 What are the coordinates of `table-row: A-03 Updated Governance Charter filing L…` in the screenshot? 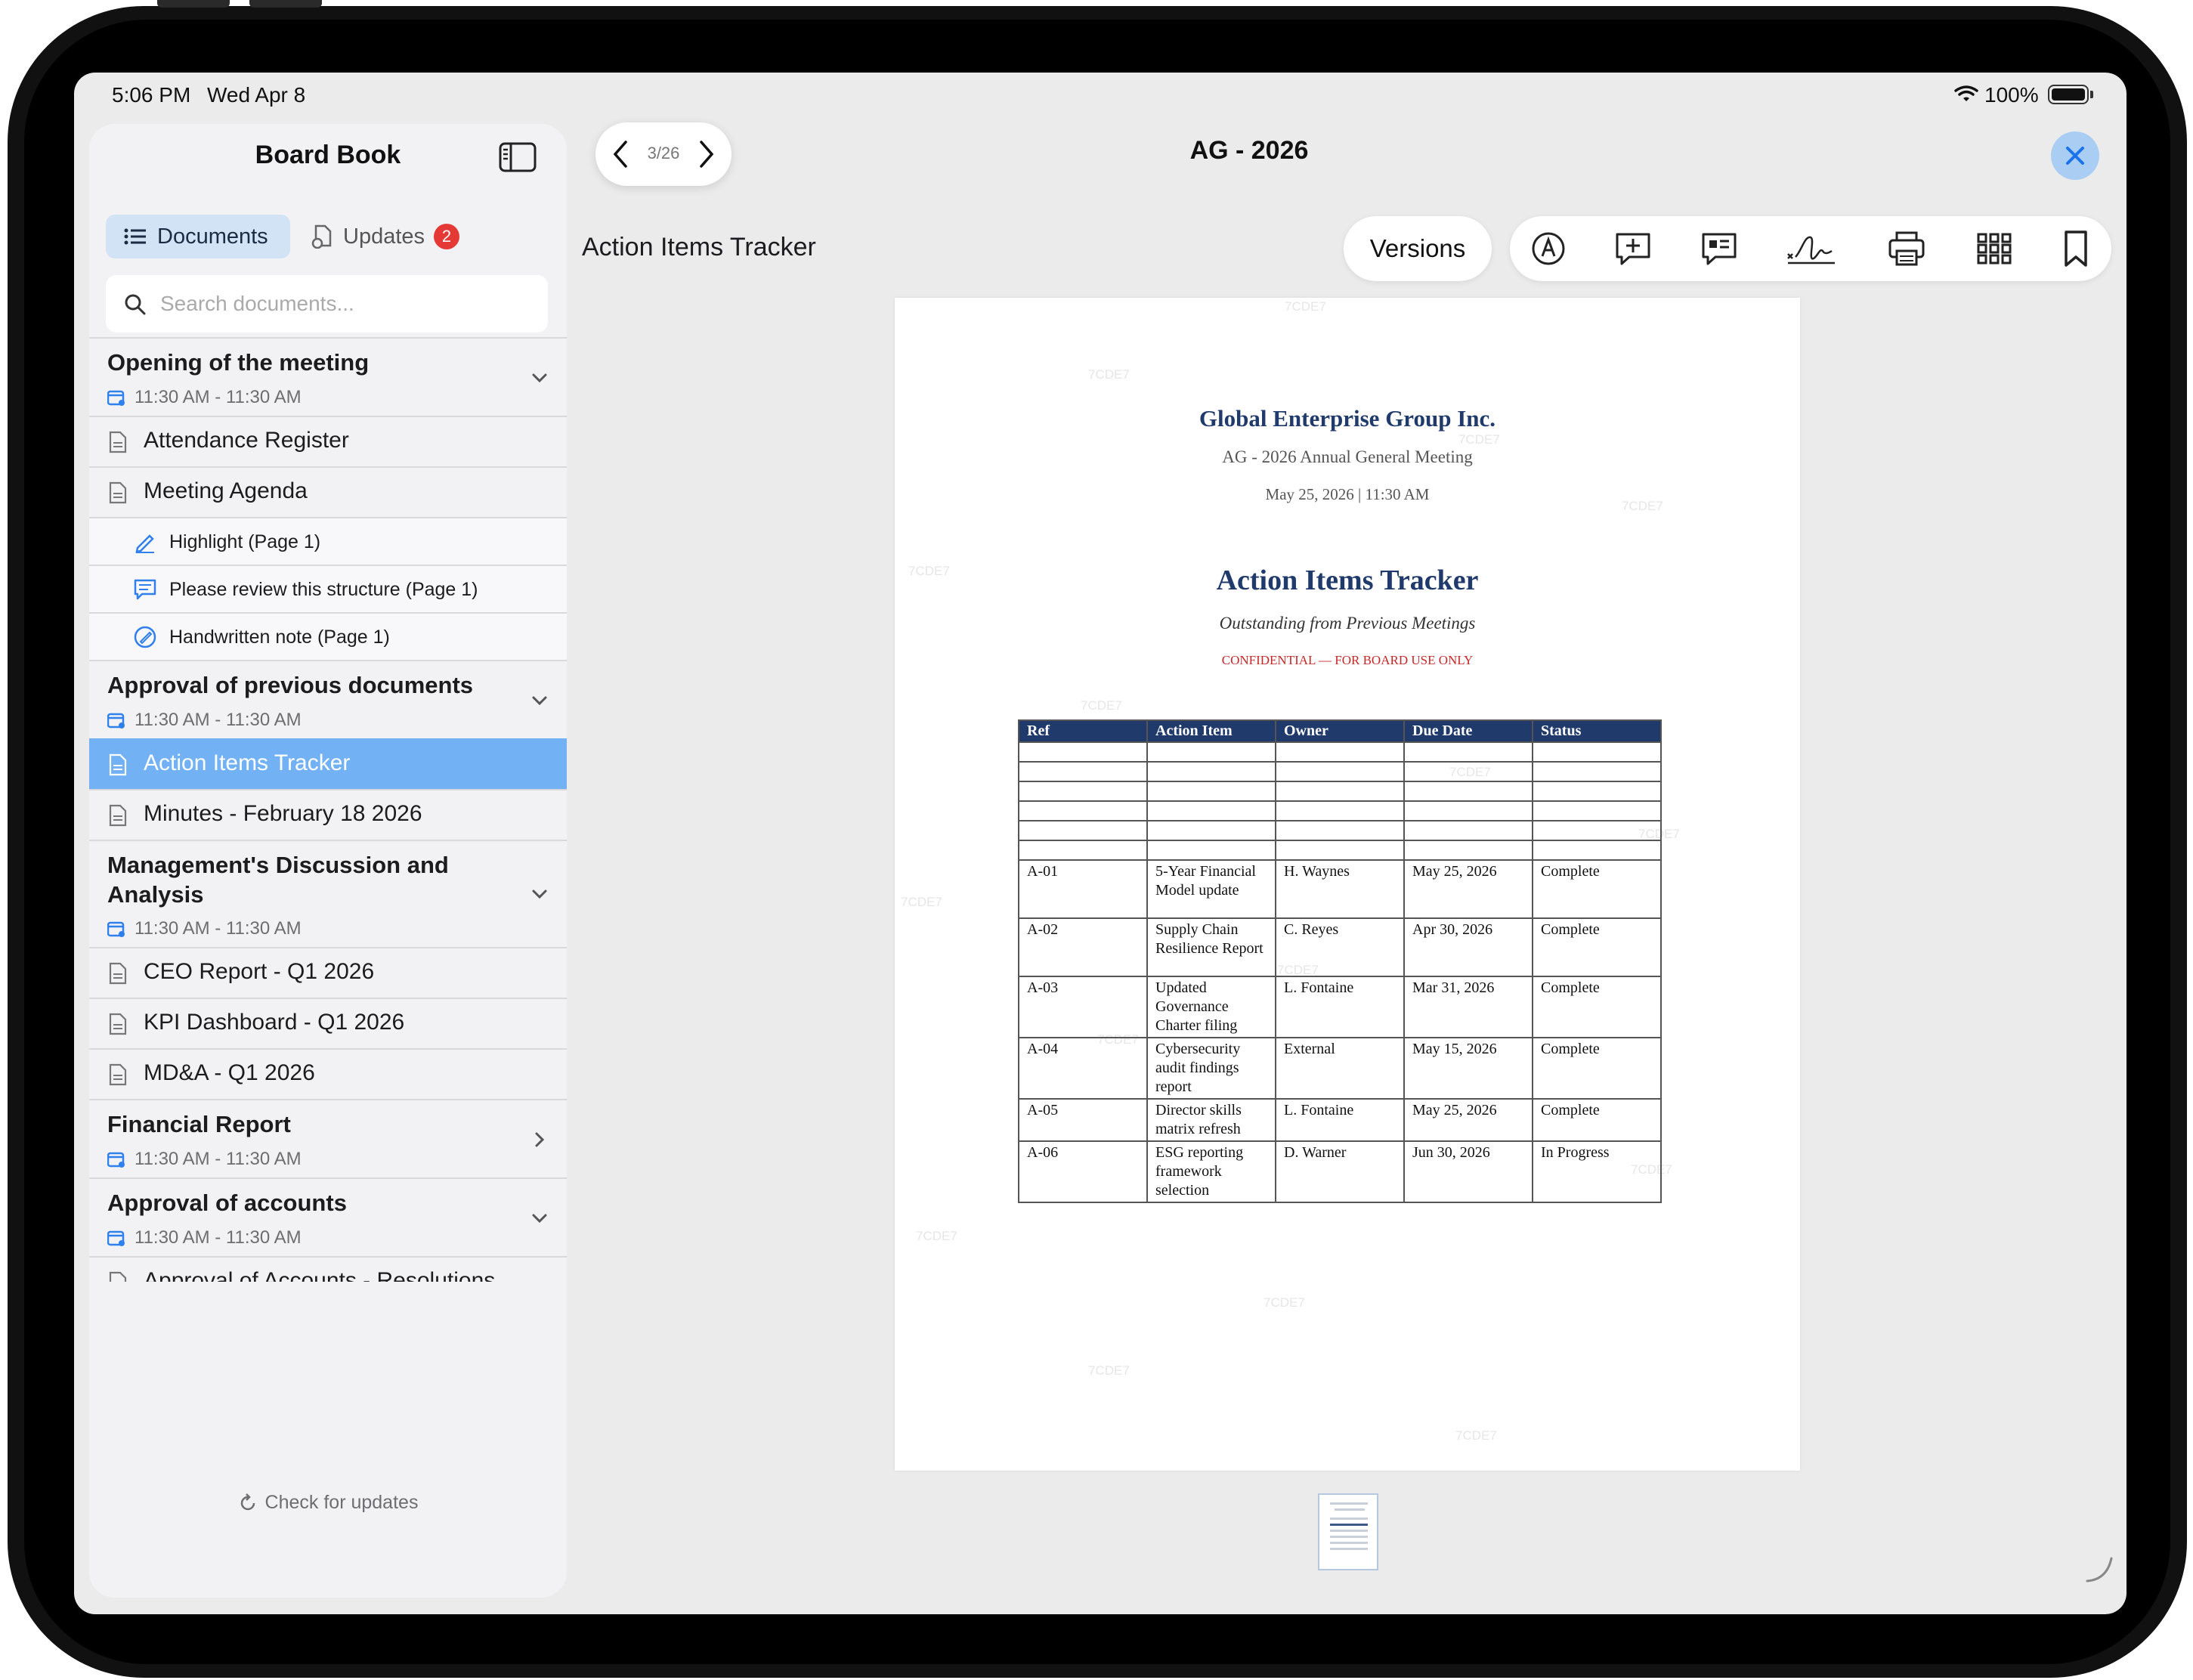 It's located at (1340, 1007).